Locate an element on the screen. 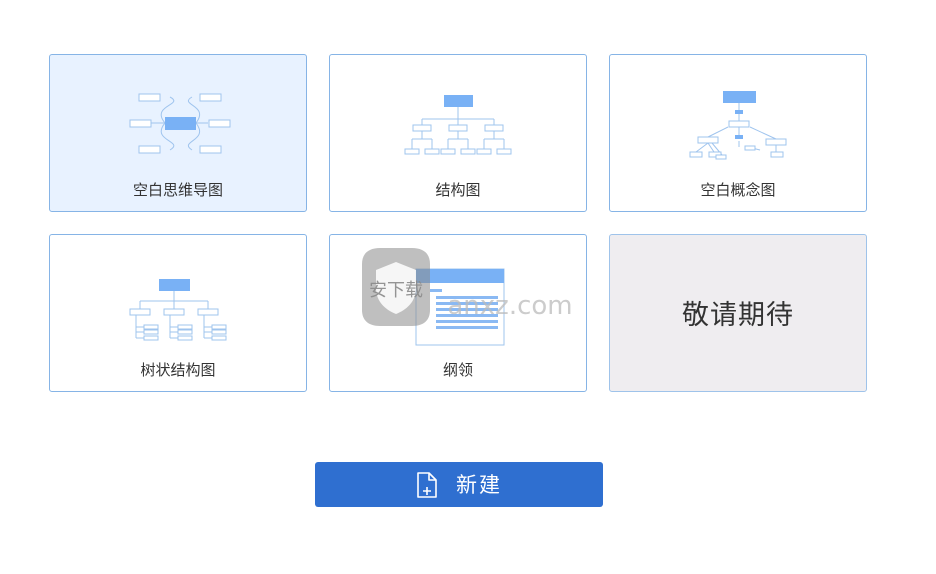 Image resolution: width=936 pixels, height=574 pixels. template-label: 结构图 is located at coordinates (458, 190).